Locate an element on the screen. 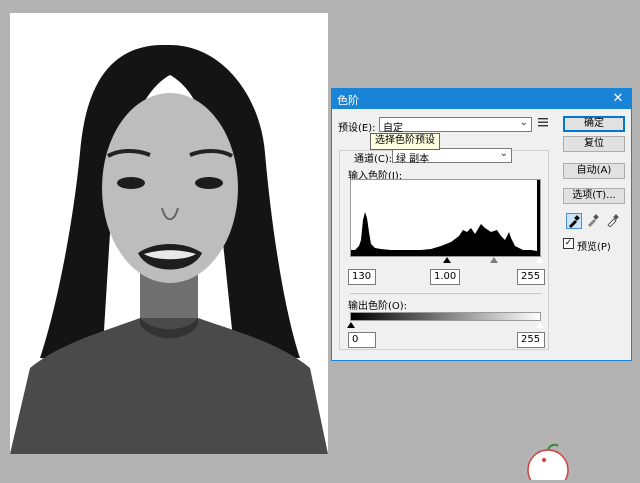 The height and width of the screenshot is (483, 640). channel-value: 绿 副本 is located at coordinates (413, 159).